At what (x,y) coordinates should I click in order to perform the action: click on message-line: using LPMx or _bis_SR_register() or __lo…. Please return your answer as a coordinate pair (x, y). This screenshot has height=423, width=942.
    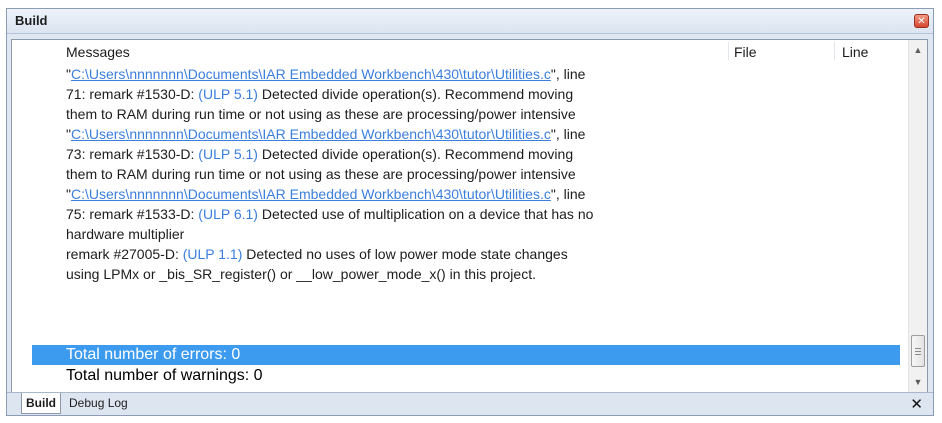
    Looking at the image, I should click on (301, 274).